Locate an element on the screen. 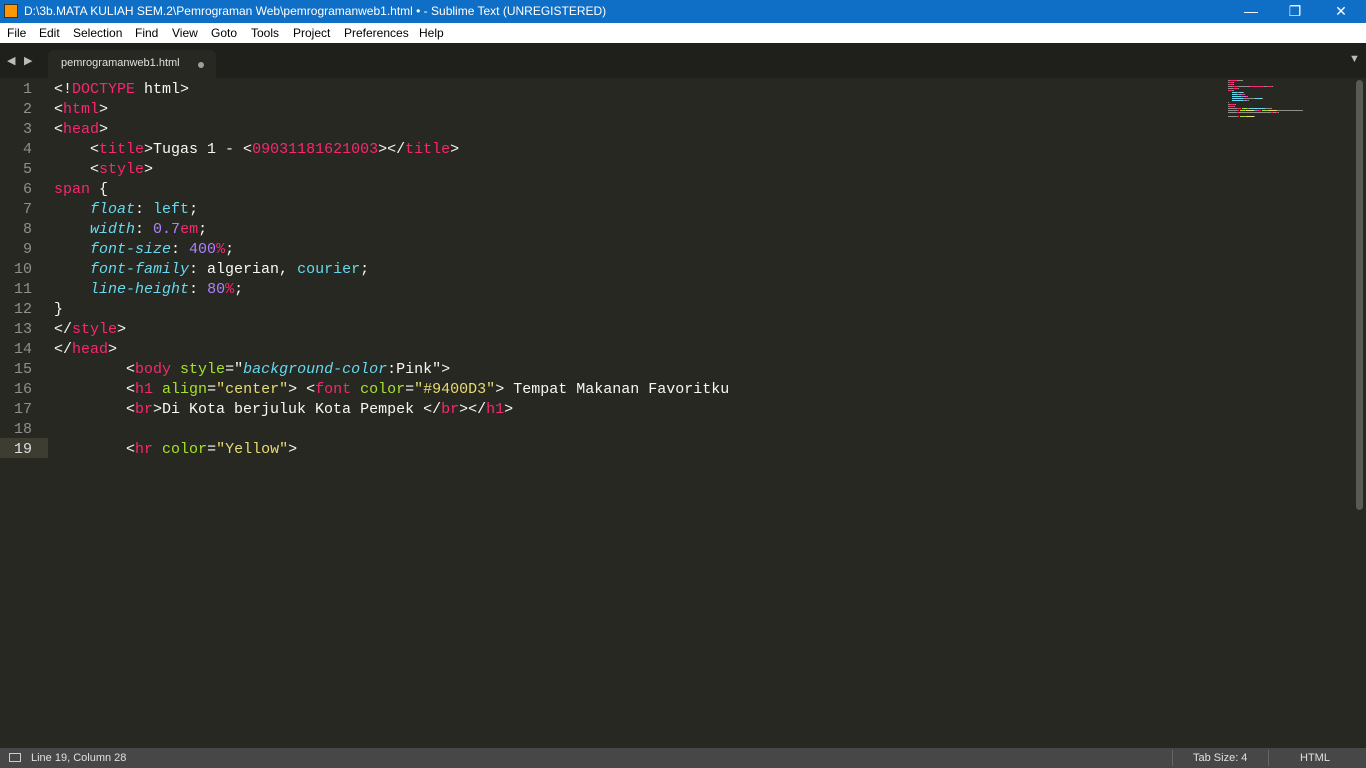  tab-list-dropdown-icon: ▼ is located at coordinates (1354, 59).